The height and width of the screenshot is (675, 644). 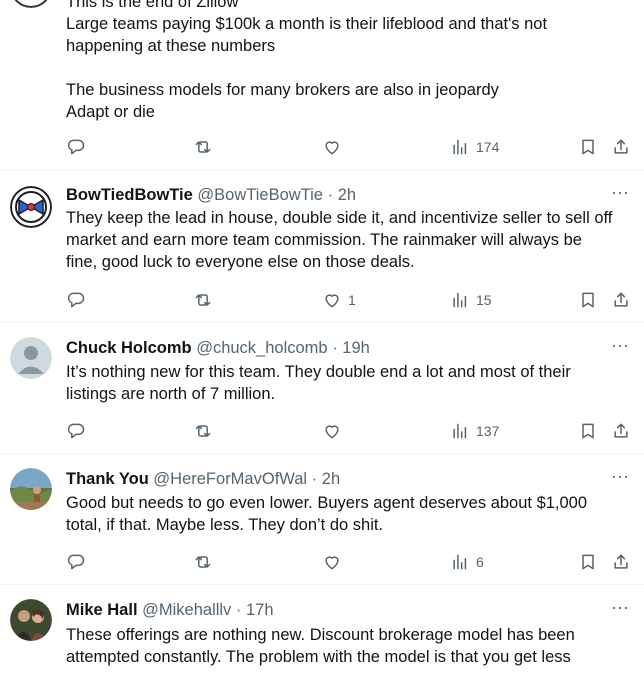 What do you see at coordinates (129, 348) in the screenshot?
I see `author-name: Chuck Holcomb` at bounding box center [129, 348].